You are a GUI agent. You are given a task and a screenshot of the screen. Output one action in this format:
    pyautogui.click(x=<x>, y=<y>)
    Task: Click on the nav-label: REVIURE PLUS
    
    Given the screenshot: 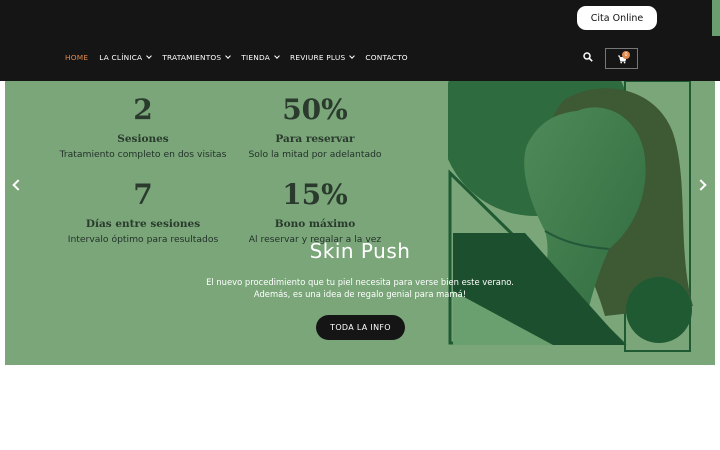 What is the action you would take?
    pyautogui.click(x=318, y=57)
    